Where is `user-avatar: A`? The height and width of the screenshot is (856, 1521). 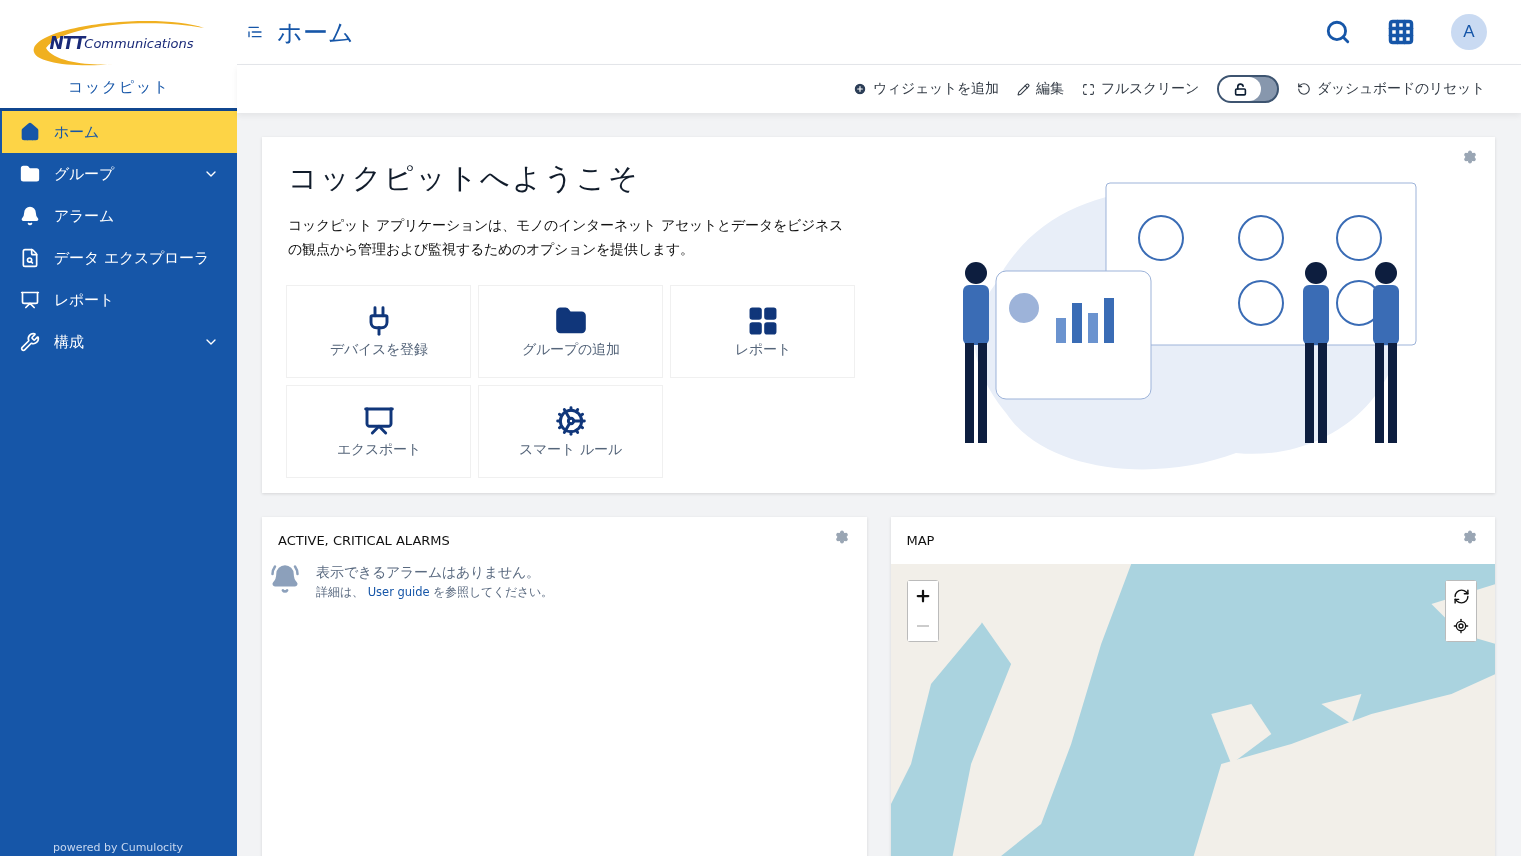
user-avatar: A is located at coordinates (1469, 32).